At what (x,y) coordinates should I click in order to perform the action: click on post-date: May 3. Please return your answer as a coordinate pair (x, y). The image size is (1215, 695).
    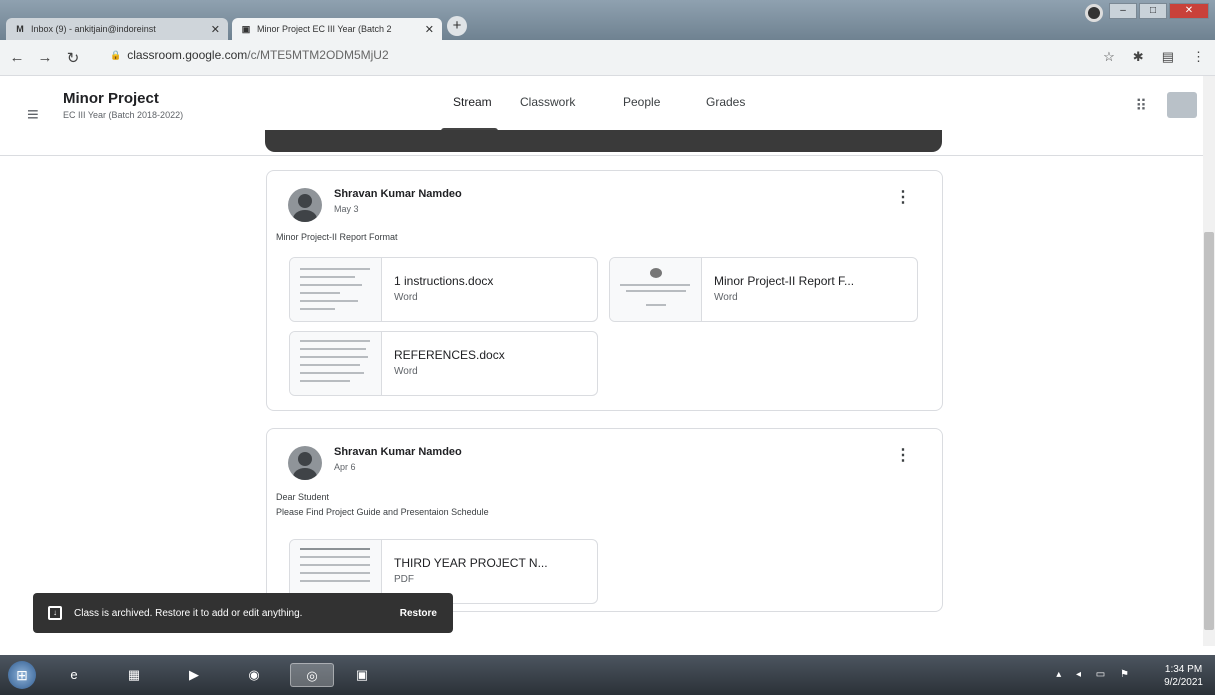
    Looking at the image, I should click on (346, 209).